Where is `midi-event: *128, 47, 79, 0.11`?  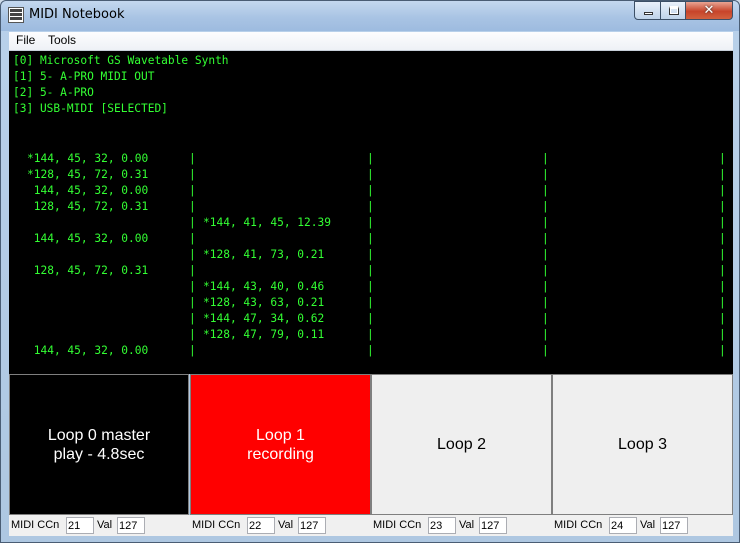 midi-event: *128, 47, 79, 0.11 is located at coordinates (264, 334).